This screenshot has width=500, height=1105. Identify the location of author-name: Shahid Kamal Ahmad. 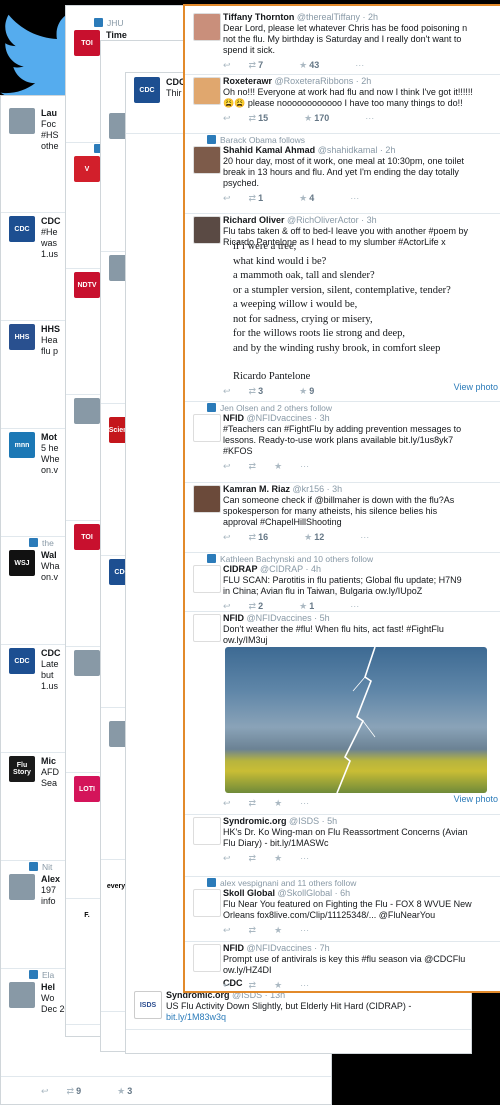
(269, 150).